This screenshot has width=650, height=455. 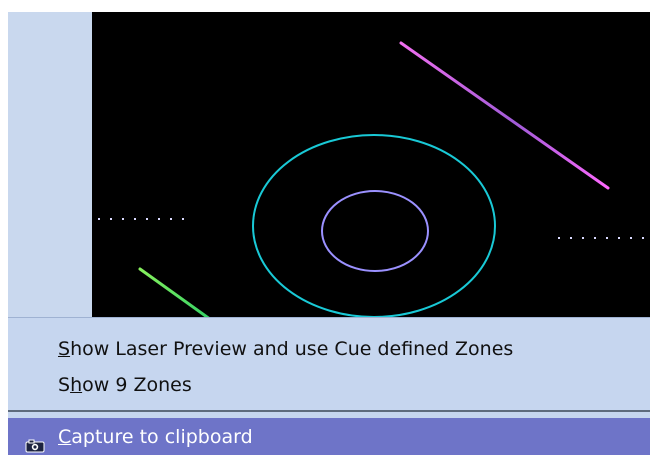 I want to click on menu-item-capture-to-clipboard: Capture to clipboard, so click(x=329, y=436).